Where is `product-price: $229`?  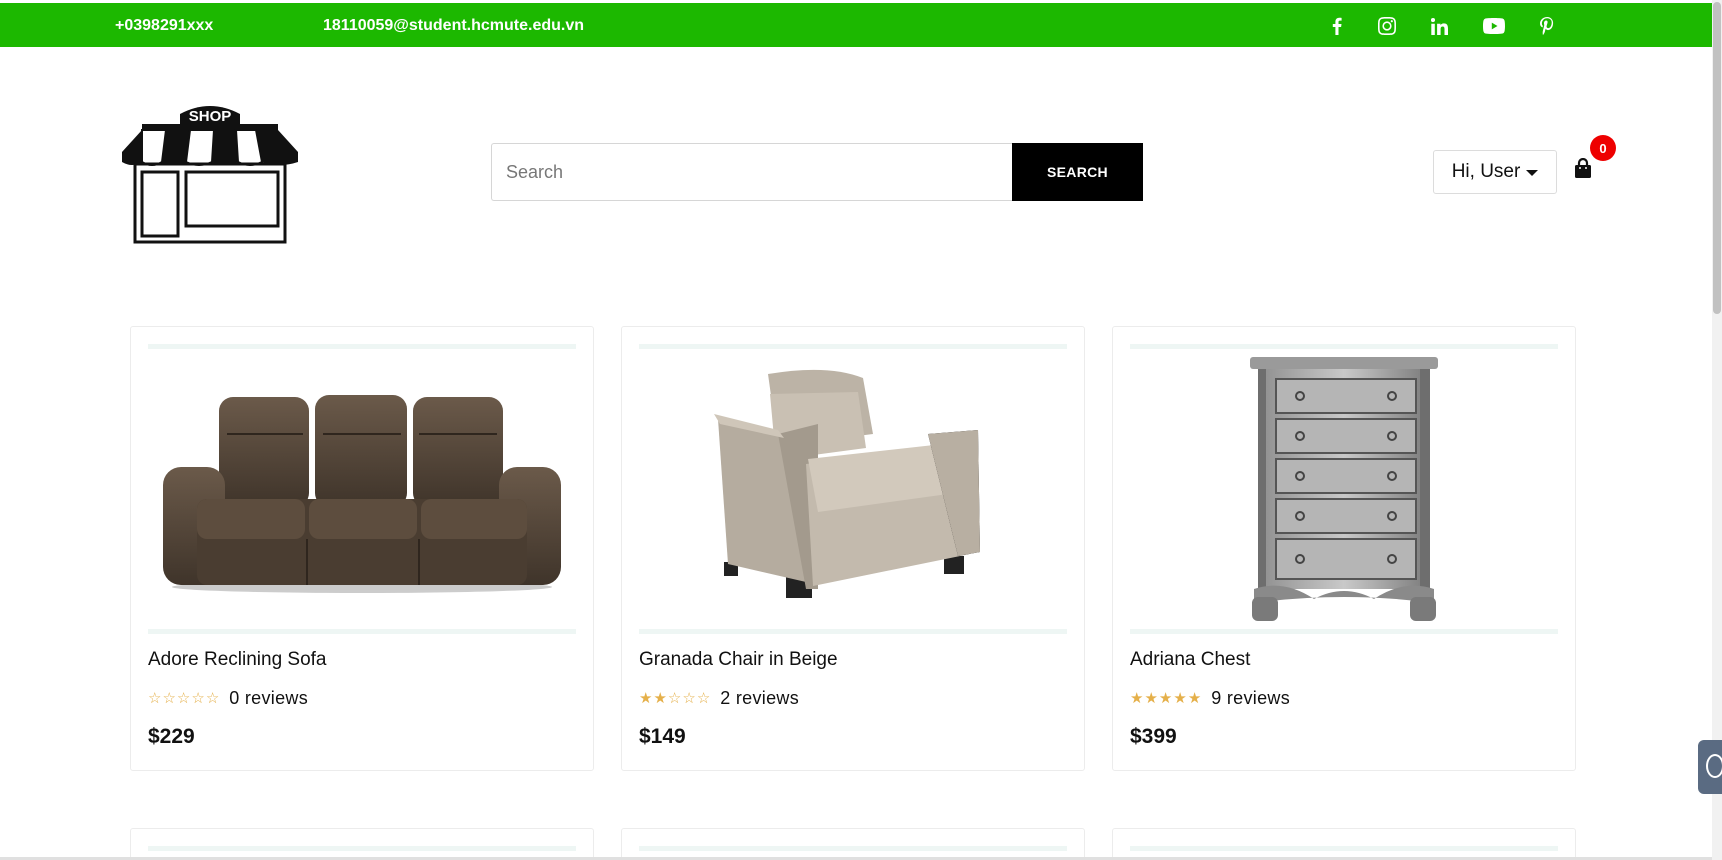 product-price: $229 is located at coordinates (171, 736).